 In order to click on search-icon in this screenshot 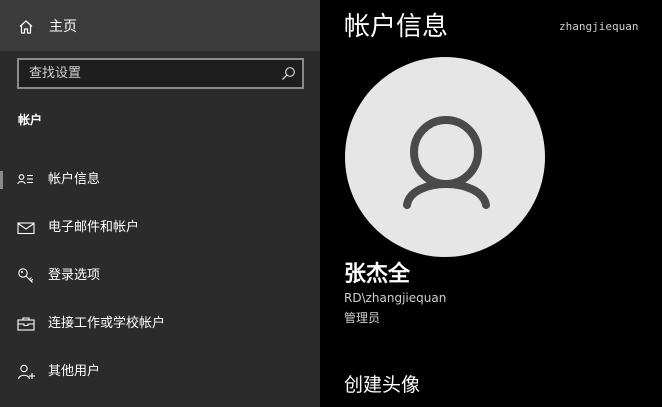, I will do `click(288, 73)`.